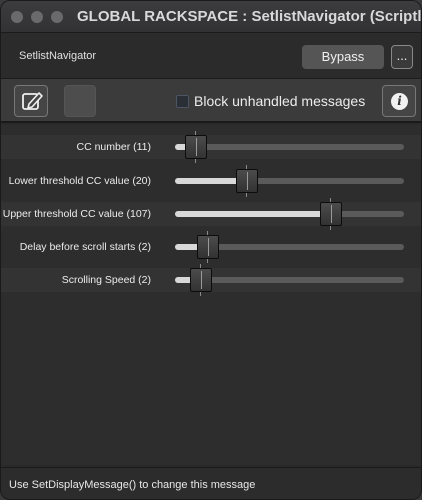 Image resolution: width=422 pixels, height=500 pixels. I want to click on param-row-upper-threshold: Upper threshold CC value (107), so click(211, 214).